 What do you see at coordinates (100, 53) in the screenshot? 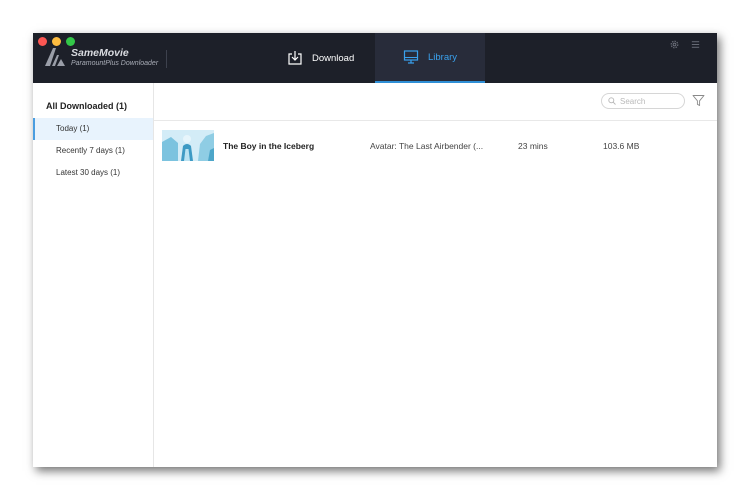
I see `app-name: SameMovie` at bounding box center [100, 53].